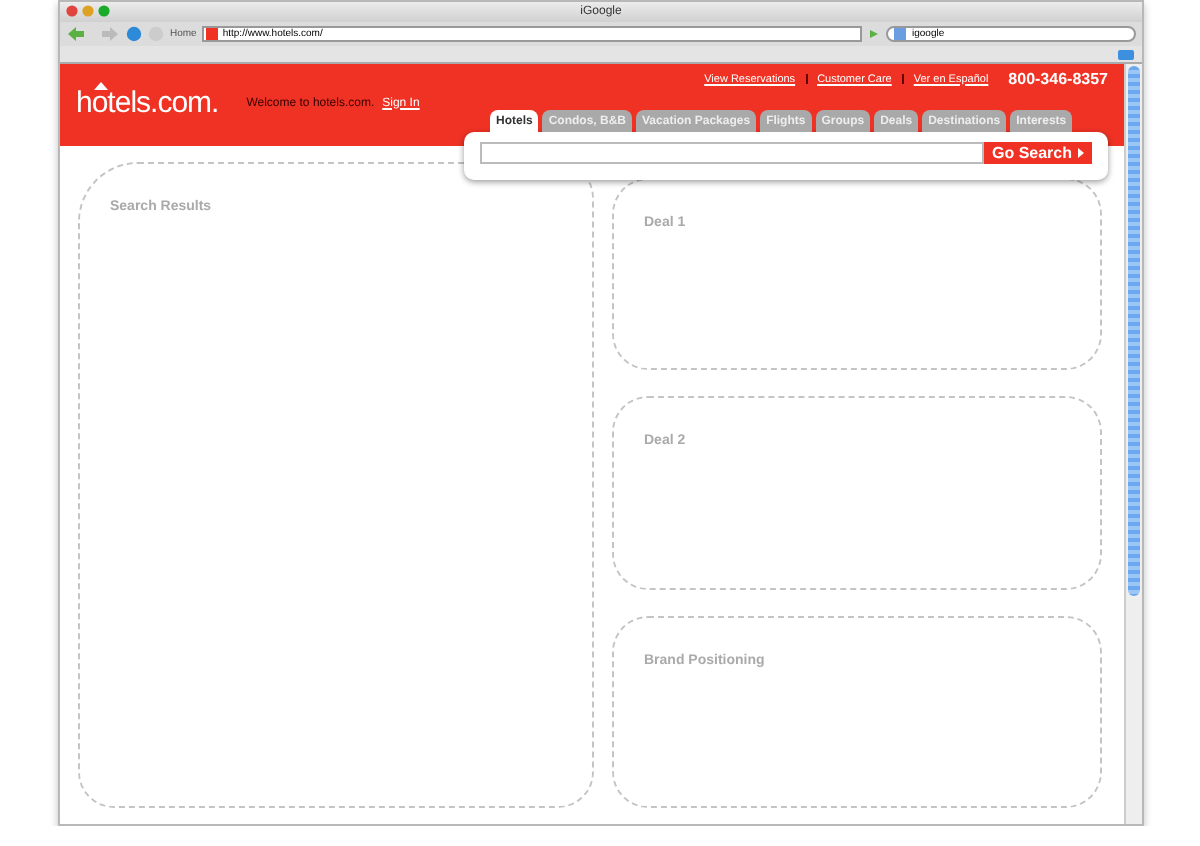 This screenshot has height=846, width=1200. I want to click on bookmark-icon, so click(1126, 54).